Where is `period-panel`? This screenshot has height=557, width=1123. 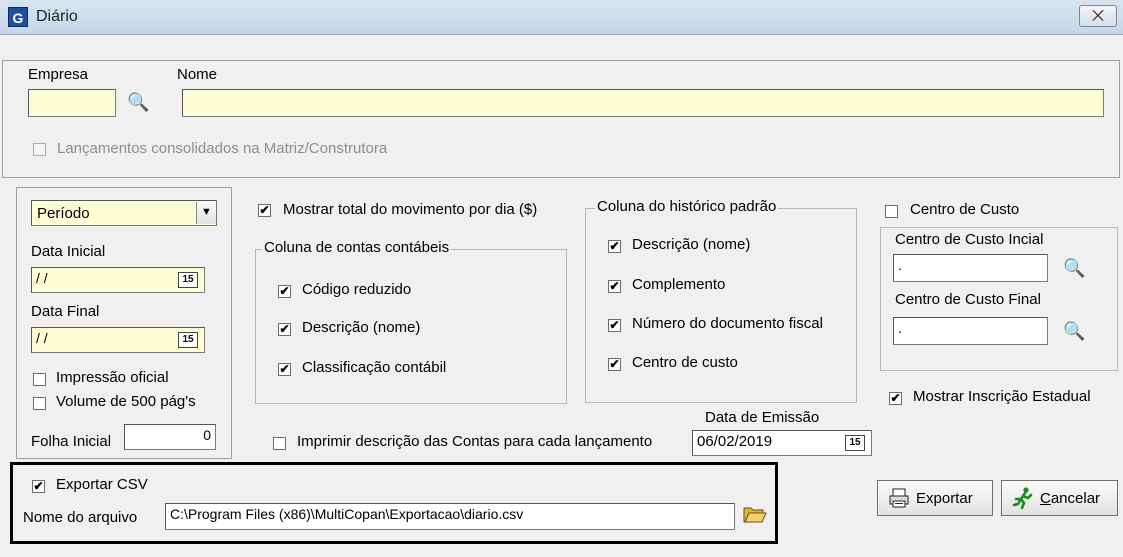 period-panel is located at coordinates (124, 323).